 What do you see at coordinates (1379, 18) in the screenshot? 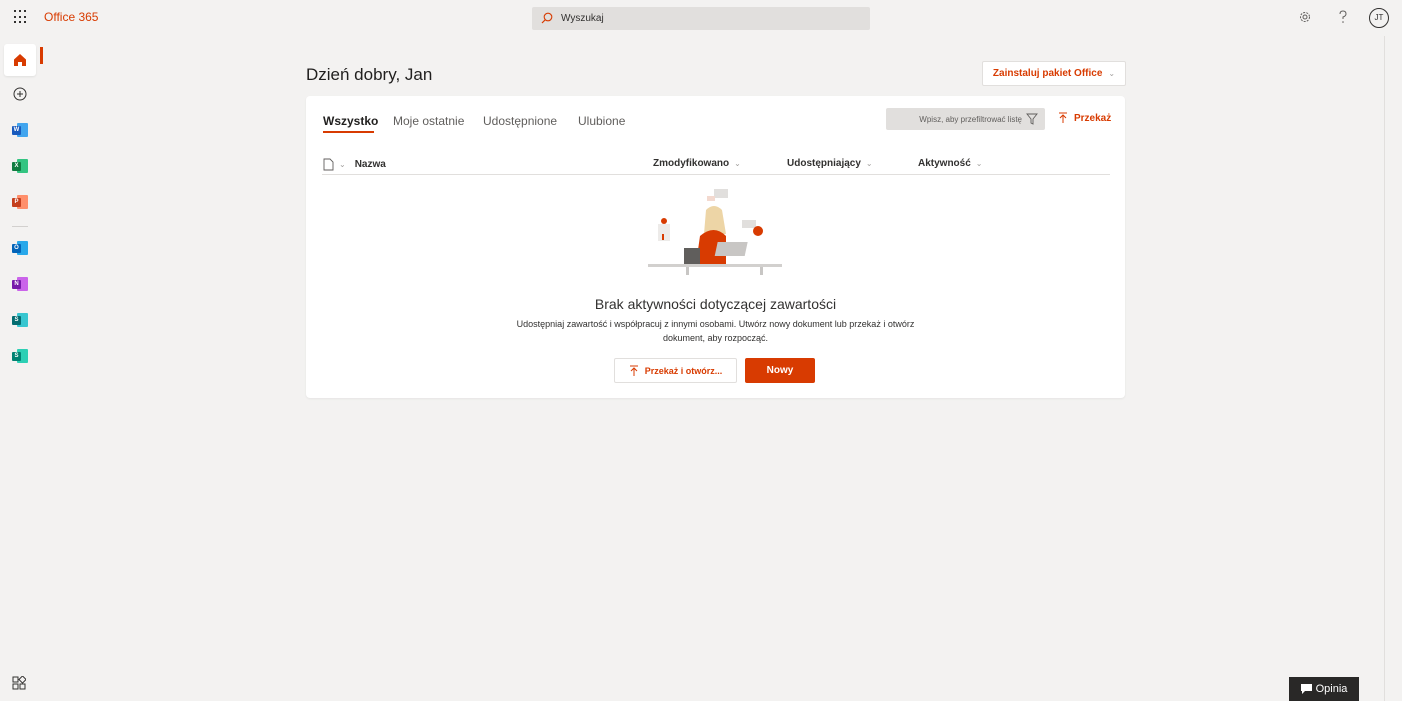
I see `avatar: JT` at bounding box center [1379, 18].